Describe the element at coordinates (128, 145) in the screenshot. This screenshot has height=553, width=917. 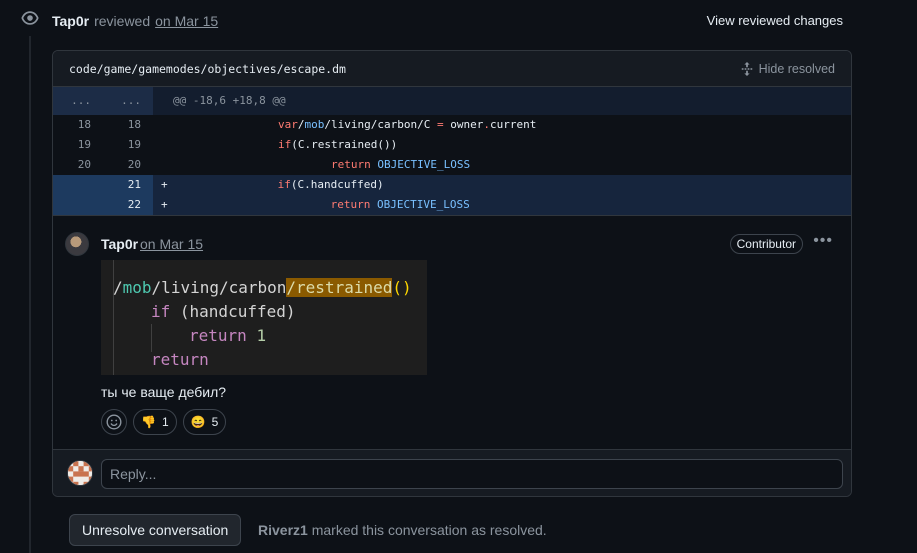
I see `new-line-number: 19` at that location.